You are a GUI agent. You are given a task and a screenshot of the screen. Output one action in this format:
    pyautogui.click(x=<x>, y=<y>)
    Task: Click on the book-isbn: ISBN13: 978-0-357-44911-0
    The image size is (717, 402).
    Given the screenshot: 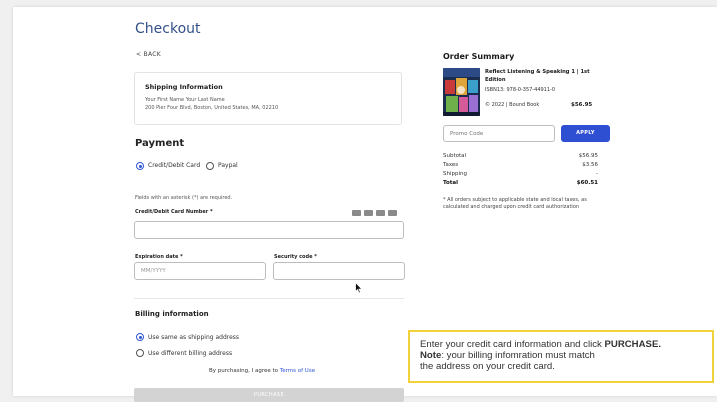 What is the action you would take?
    pyautogui.click(x=520, y=90)
    